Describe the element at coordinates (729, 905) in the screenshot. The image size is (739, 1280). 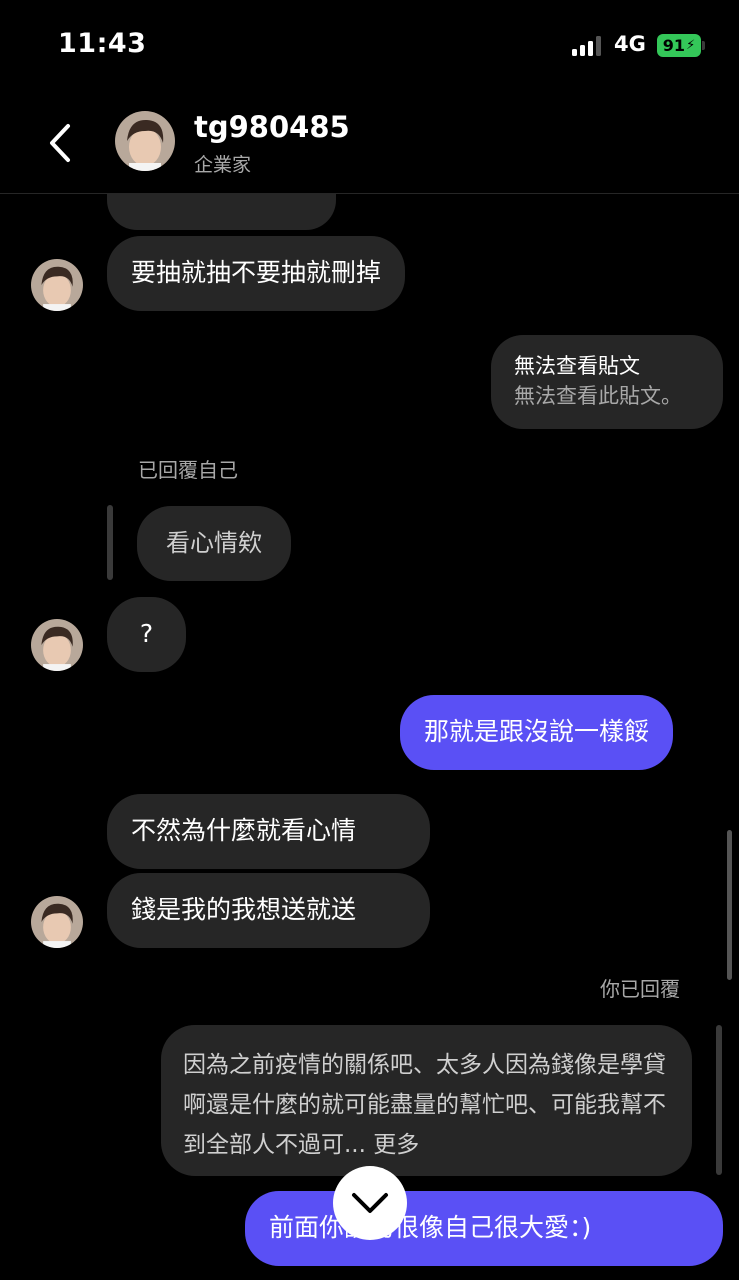
I see `scrollbar` at that location.